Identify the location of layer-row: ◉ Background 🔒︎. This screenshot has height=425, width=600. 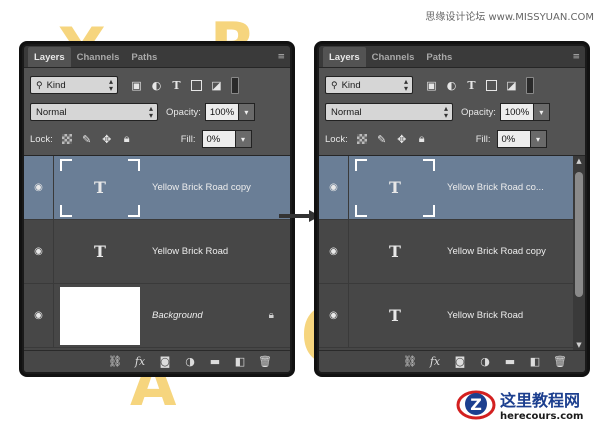
(157, 316).